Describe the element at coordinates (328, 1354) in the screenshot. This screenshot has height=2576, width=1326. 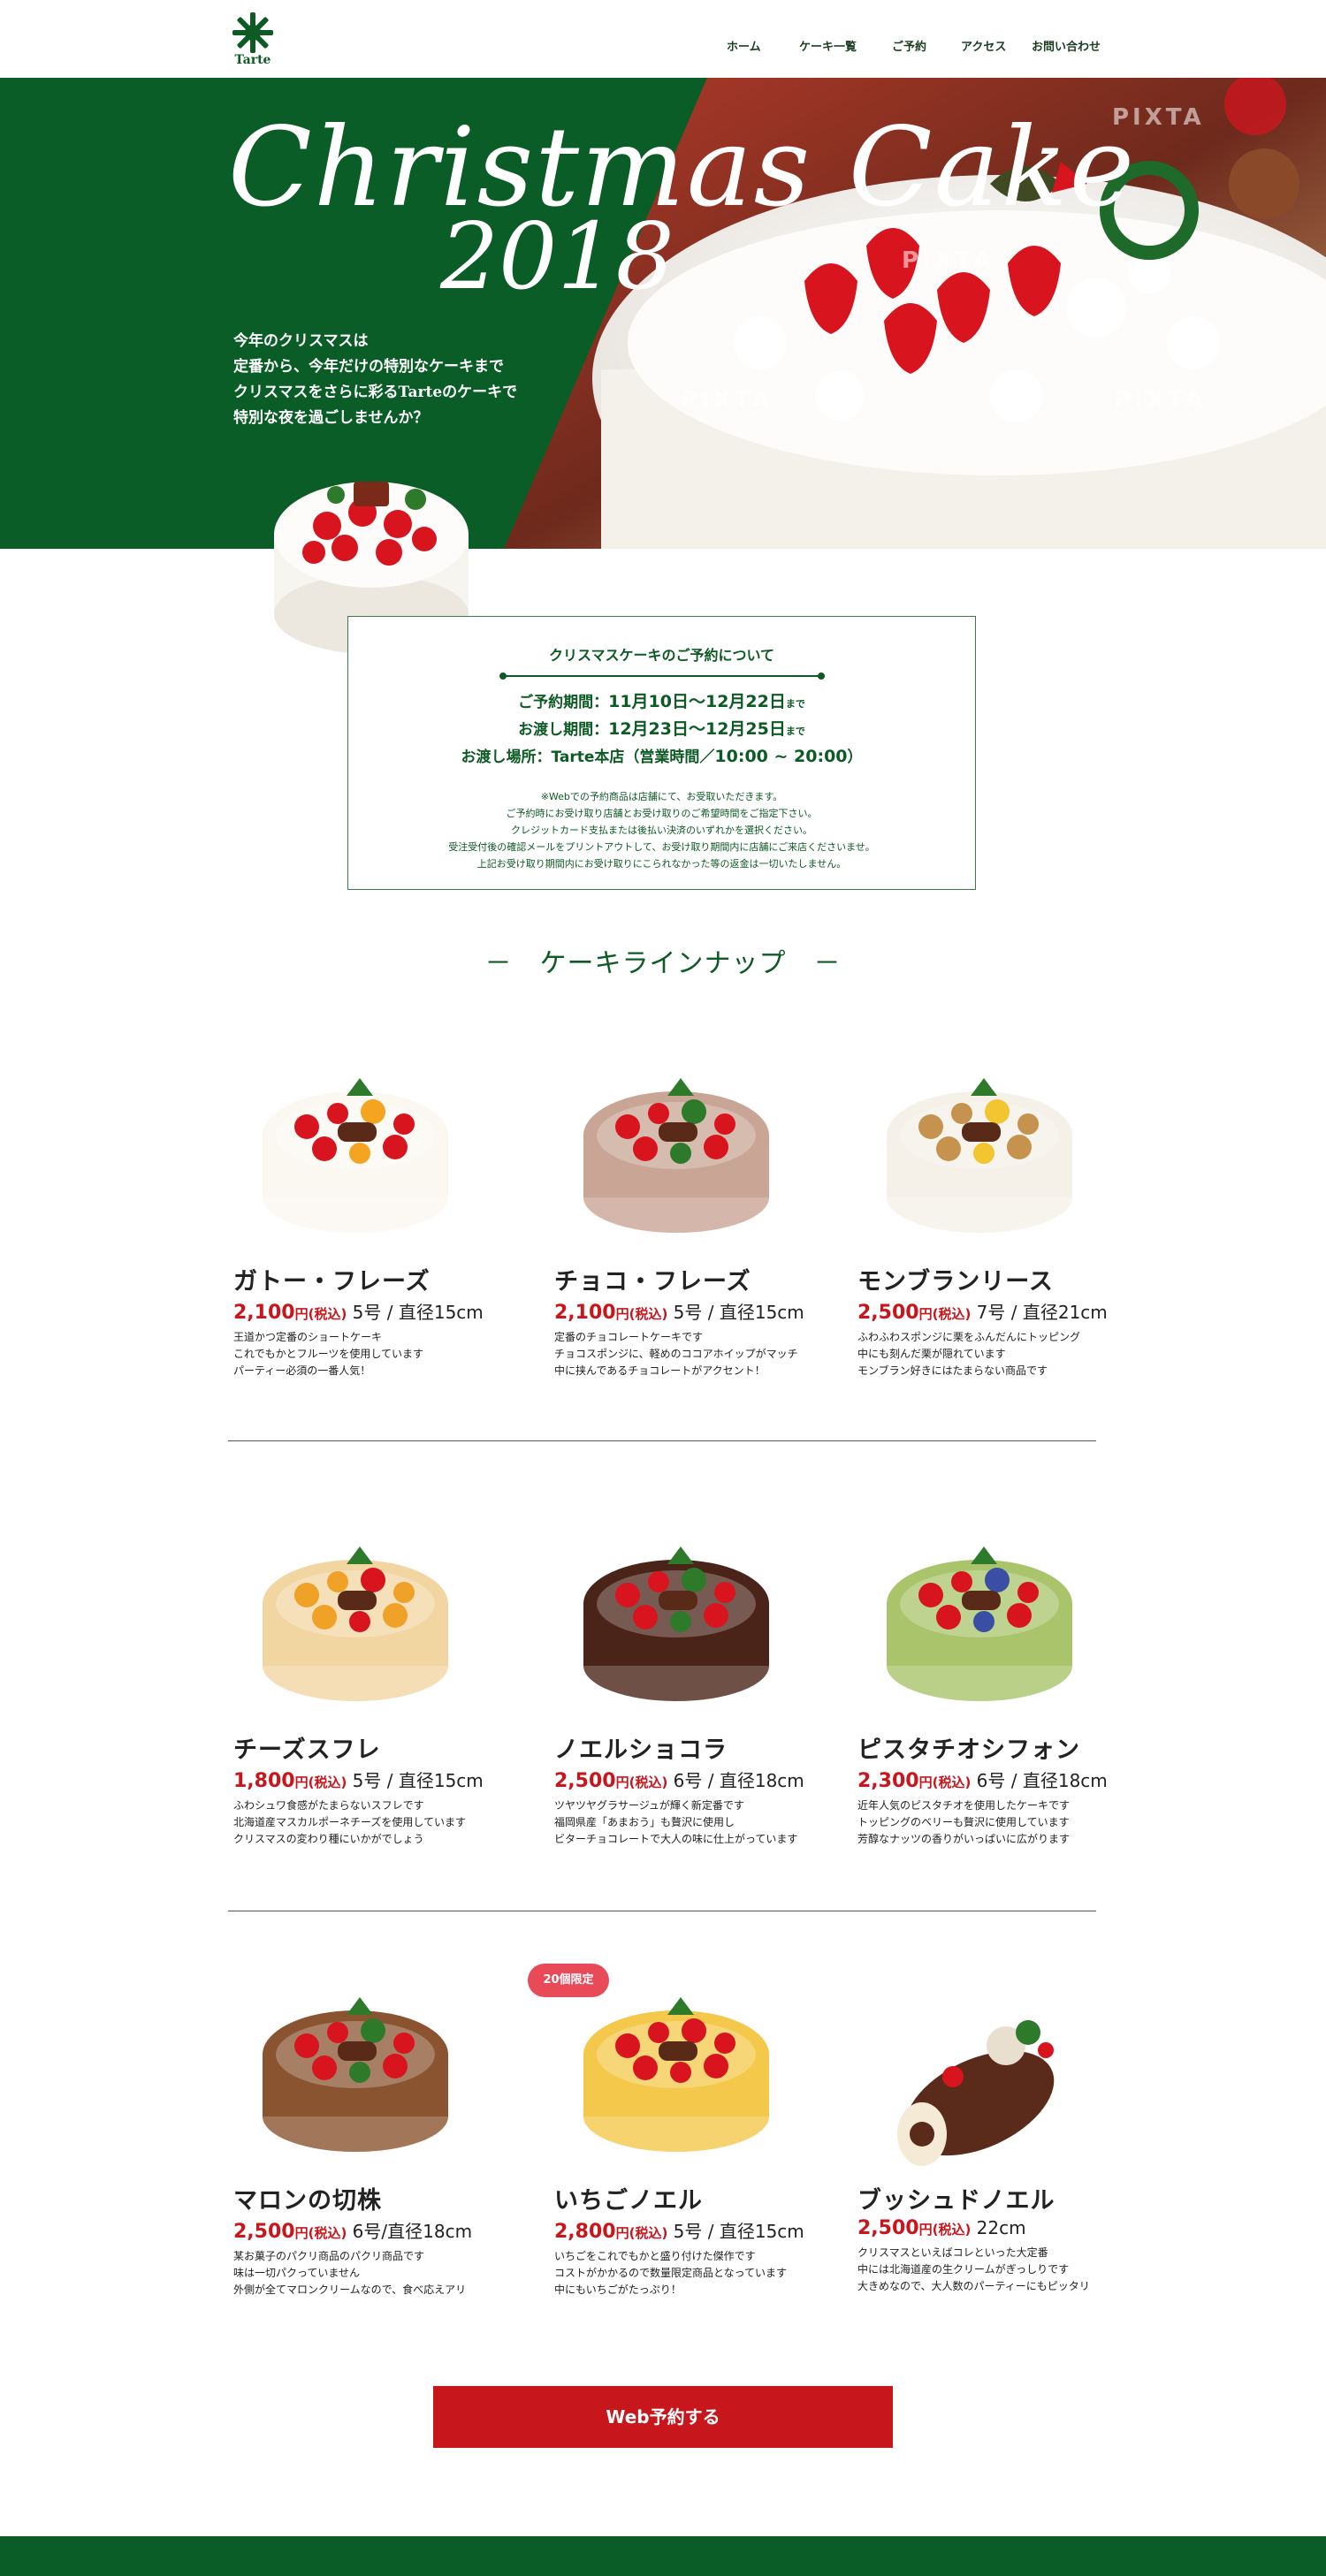
I see `description-line: これでもかとフルーツを使用しています` at that location.